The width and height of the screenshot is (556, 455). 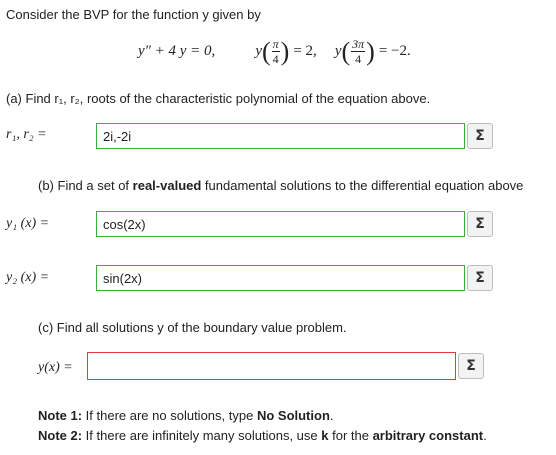 I want to click on y2-sigma-button: Σ, so click(x=480, y=278).